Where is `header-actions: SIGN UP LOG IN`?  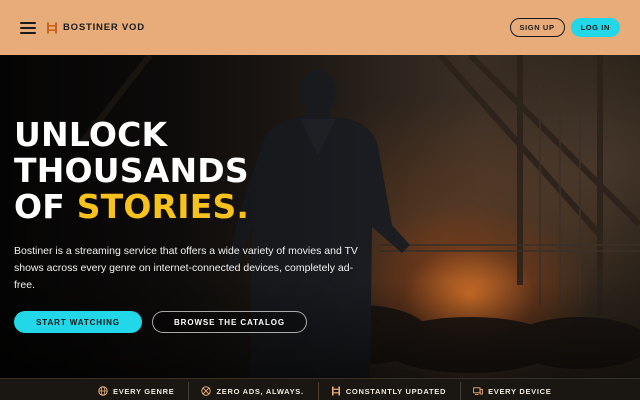
header-actions: SIGN UP LOG IN is located at coordinates (564, 27).